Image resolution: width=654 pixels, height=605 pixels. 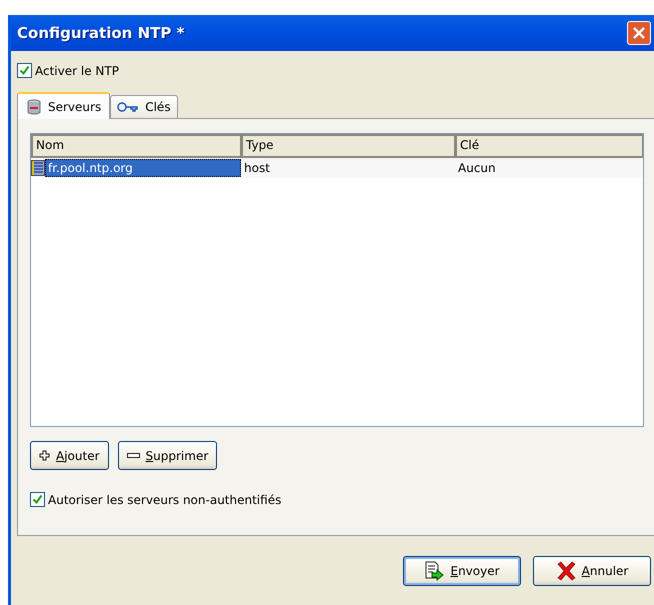 What do you see at coordinates (549, 168) in the screenshot?
I see `table-cell: Aucun` at bounding box center [549, 168].